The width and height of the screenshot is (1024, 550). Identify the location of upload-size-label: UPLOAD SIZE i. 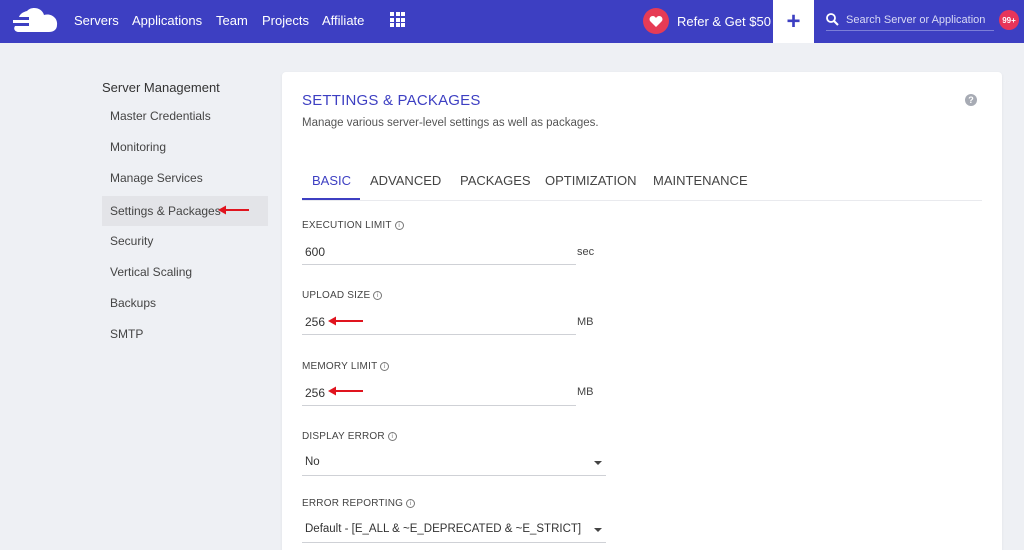
(342, 295).